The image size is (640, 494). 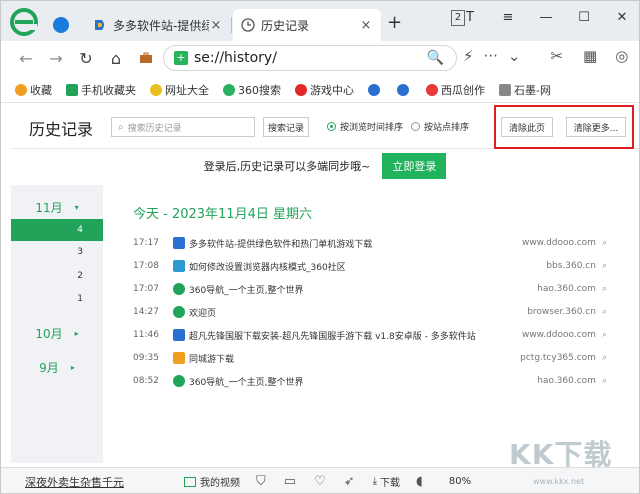 What do you see at coordinates (414, 166) in the screenshot?
I see `login-button: 立即登录` at bounding box center [414, 166].